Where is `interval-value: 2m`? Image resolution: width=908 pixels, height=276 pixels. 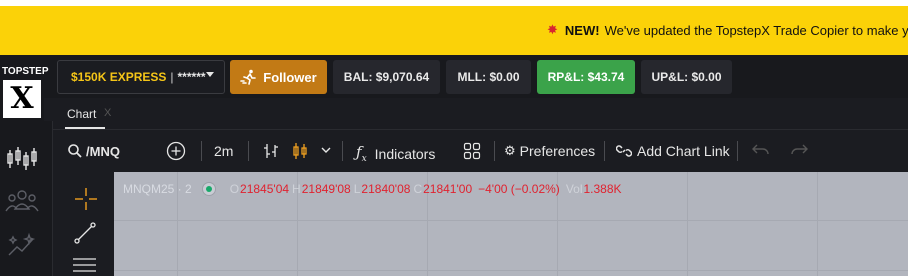
interval-value: 2m is located at coordinates (224, 151).